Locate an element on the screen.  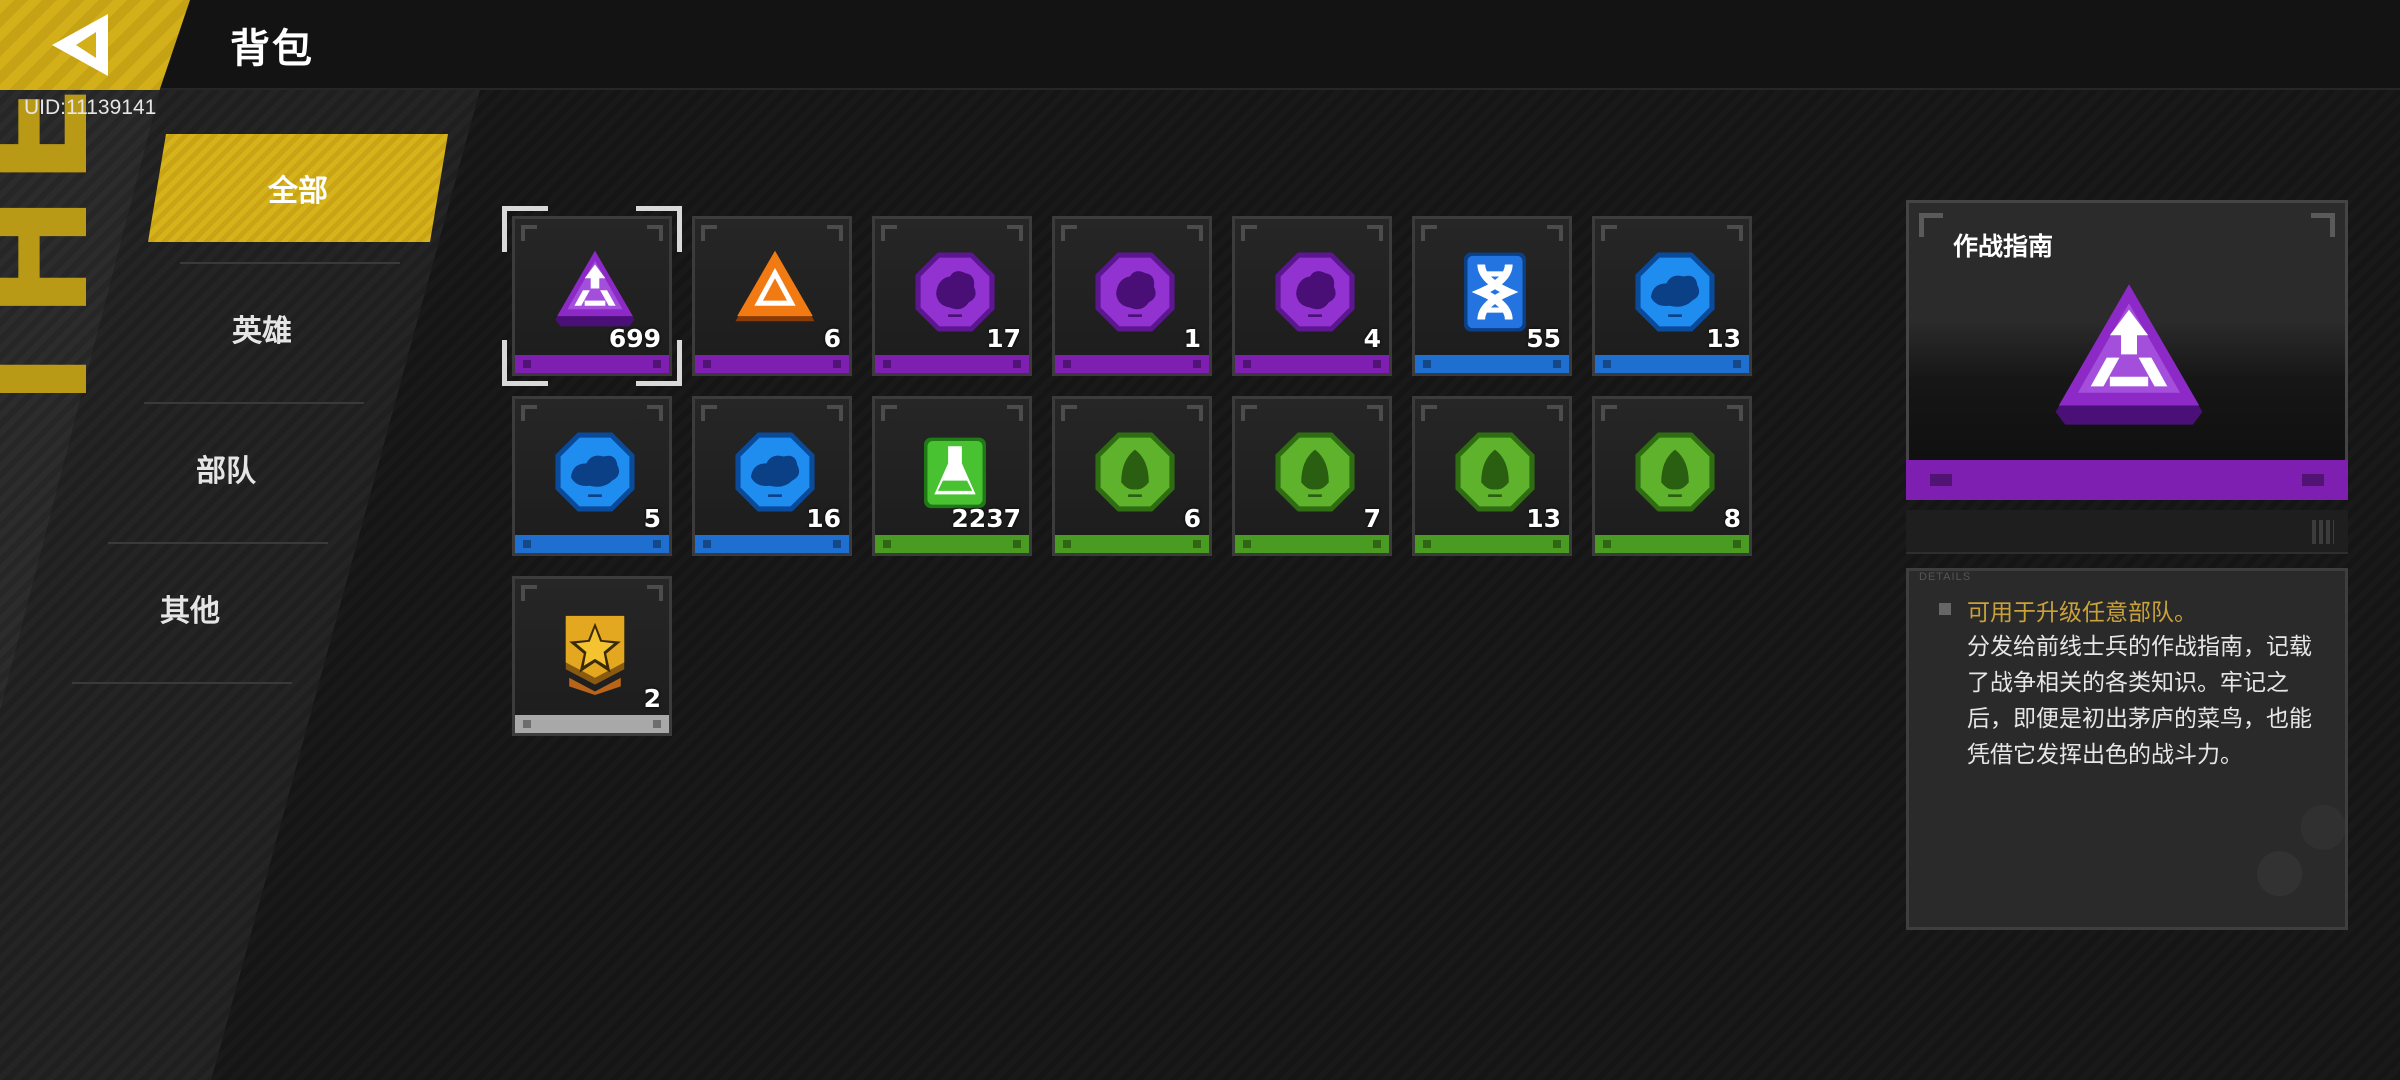
inventory-item: 1 is located at coordinates (1132, 296).